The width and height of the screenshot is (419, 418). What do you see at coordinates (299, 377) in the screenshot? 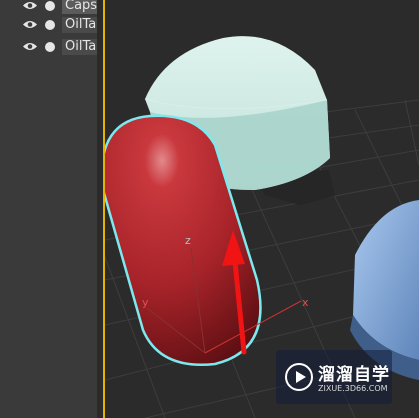
I see `play-logo-icon` at bounding box center [299, 377].